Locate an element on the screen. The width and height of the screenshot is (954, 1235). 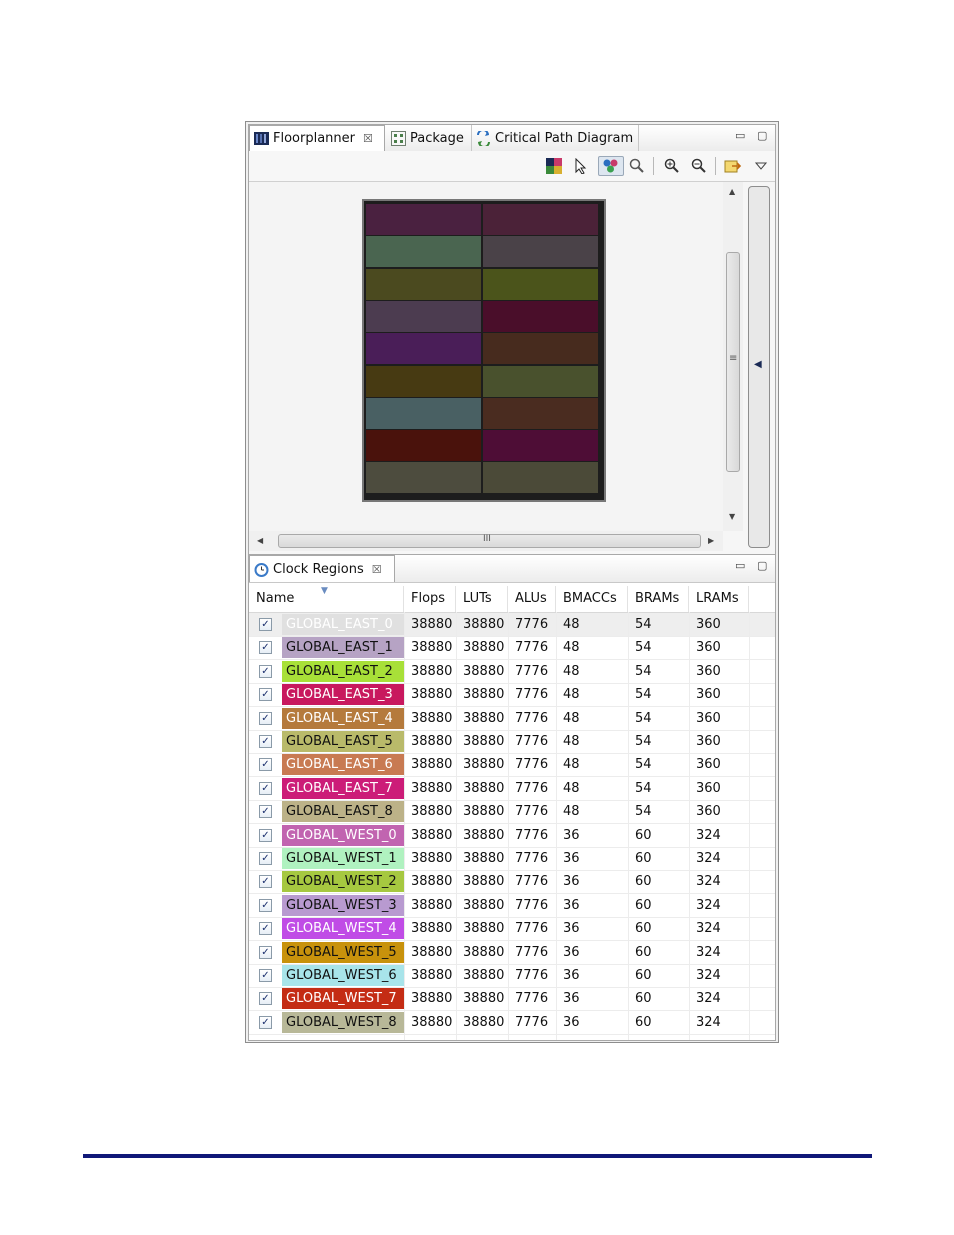
vertical-scrollbar: ▲ ≡ ▼ is located at coordinates (733, 356).